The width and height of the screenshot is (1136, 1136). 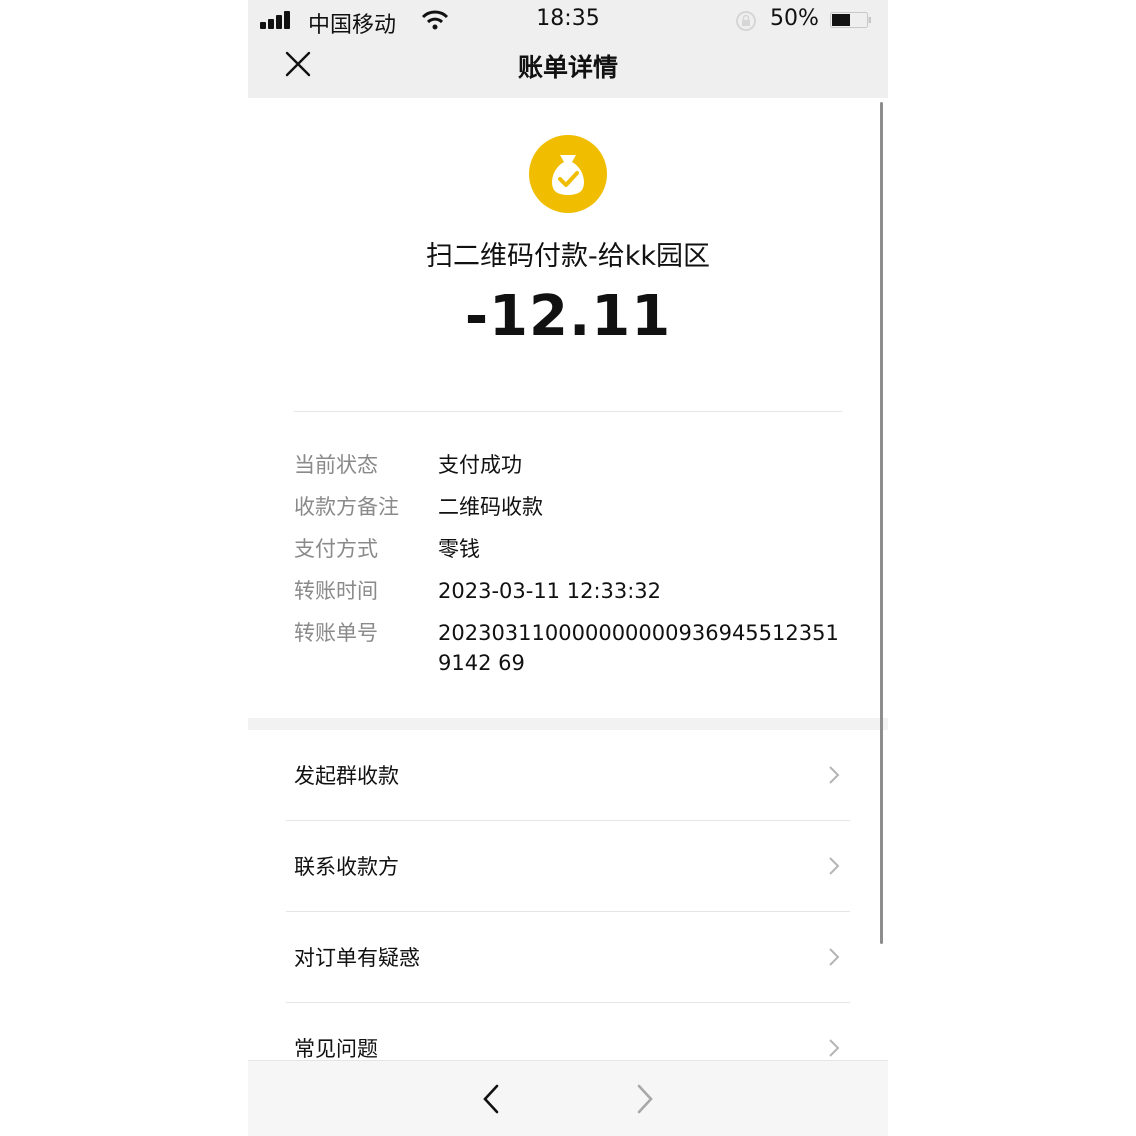 I want to click on detail-row: 转账时间 2023-03-11 12:33:32, so click(x=574, y=591).